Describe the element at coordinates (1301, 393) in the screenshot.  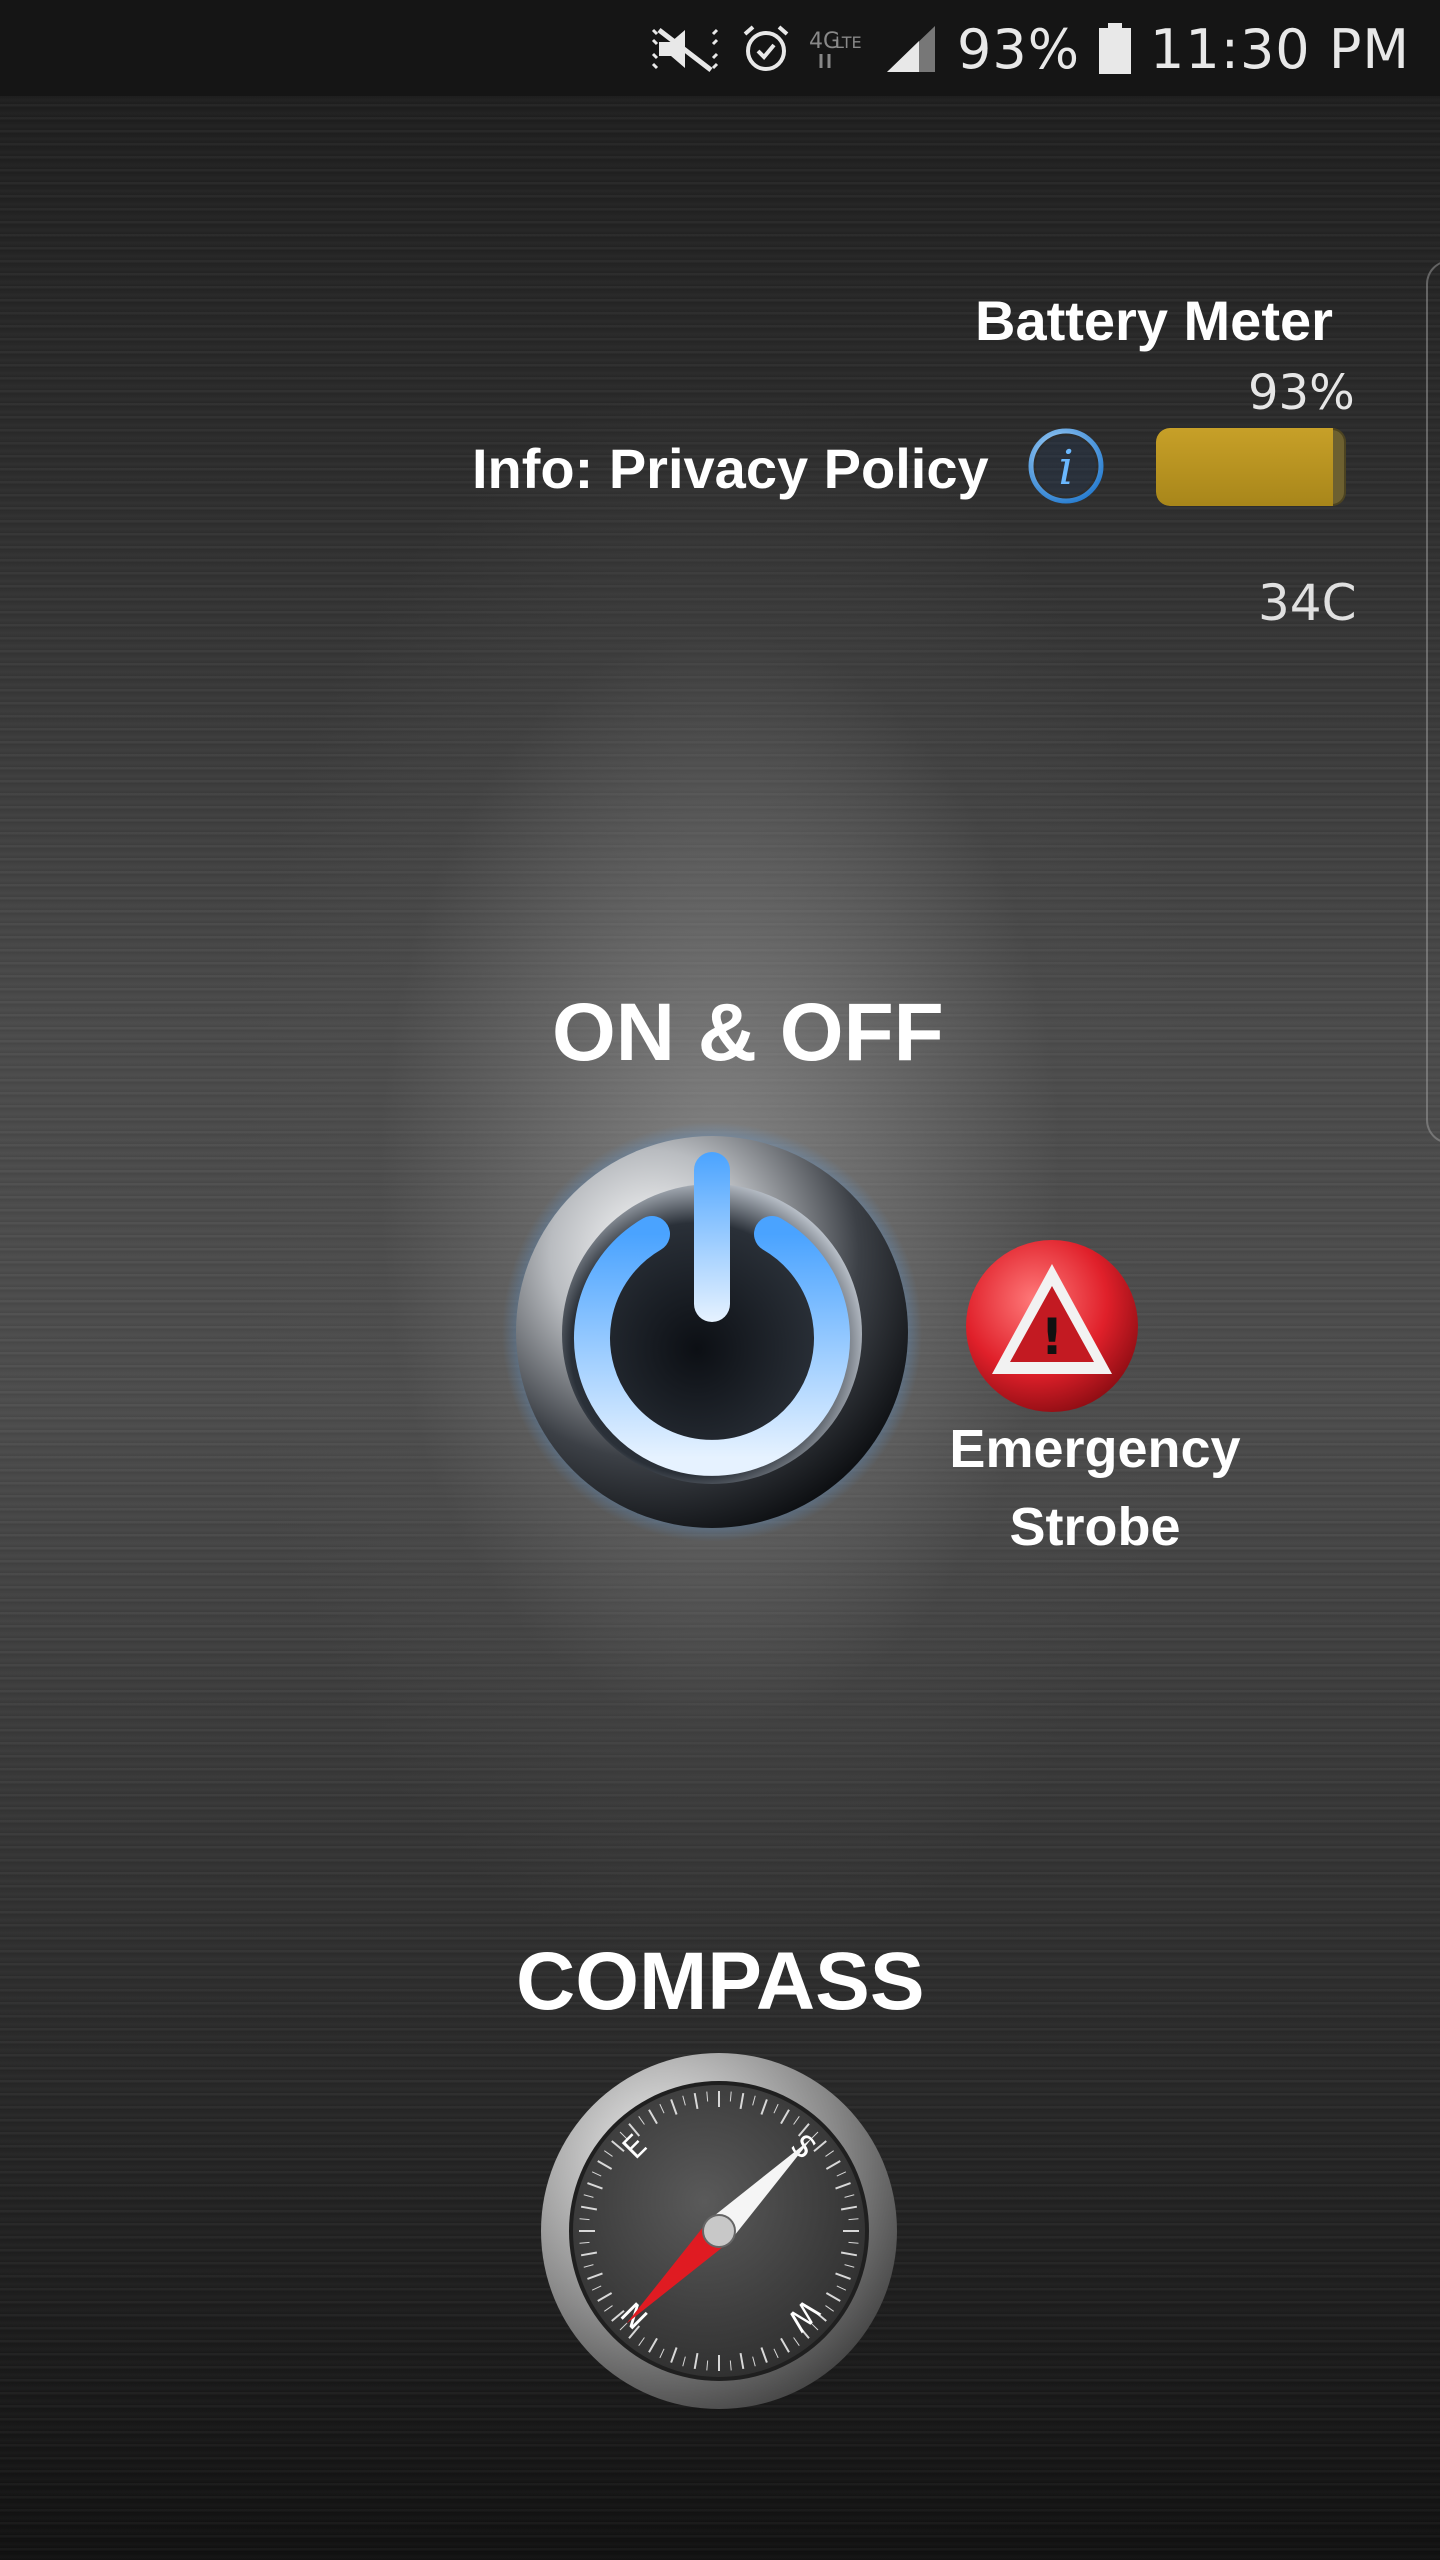
I see `battery-percent: 93%` at that location.